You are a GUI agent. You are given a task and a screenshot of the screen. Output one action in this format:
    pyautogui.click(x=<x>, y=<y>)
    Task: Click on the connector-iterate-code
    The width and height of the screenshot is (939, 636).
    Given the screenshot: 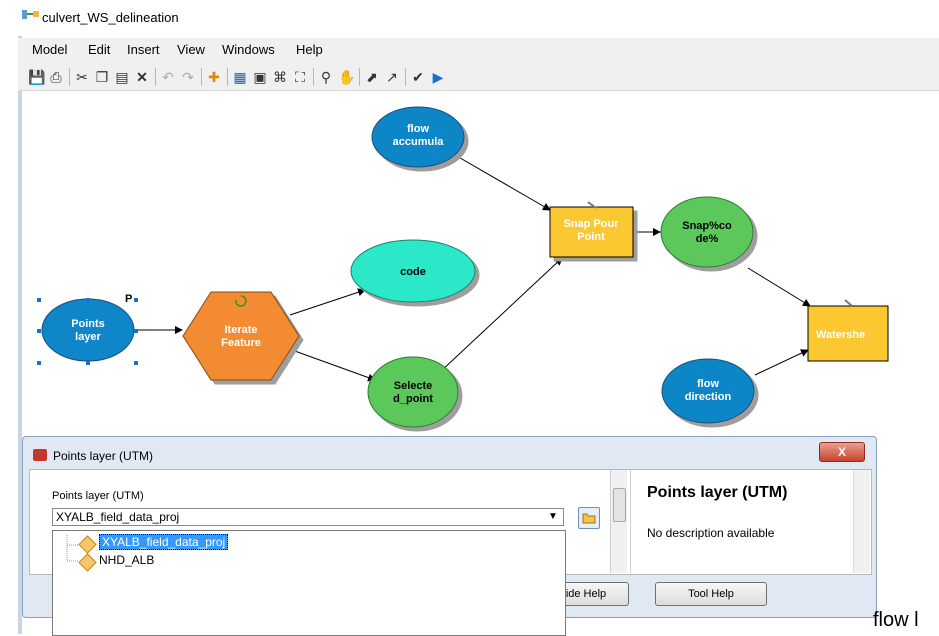 What is the action you would take?
    pyautogui.click(x=327, y=302)
    